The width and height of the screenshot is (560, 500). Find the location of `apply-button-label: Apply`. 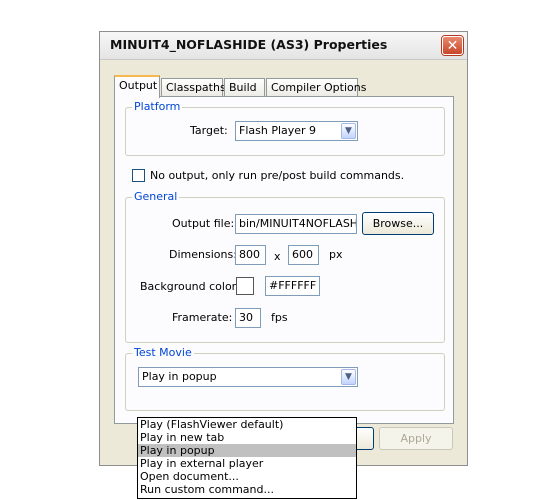

apply-button-label: Apply is located at coordinates (416, 438).